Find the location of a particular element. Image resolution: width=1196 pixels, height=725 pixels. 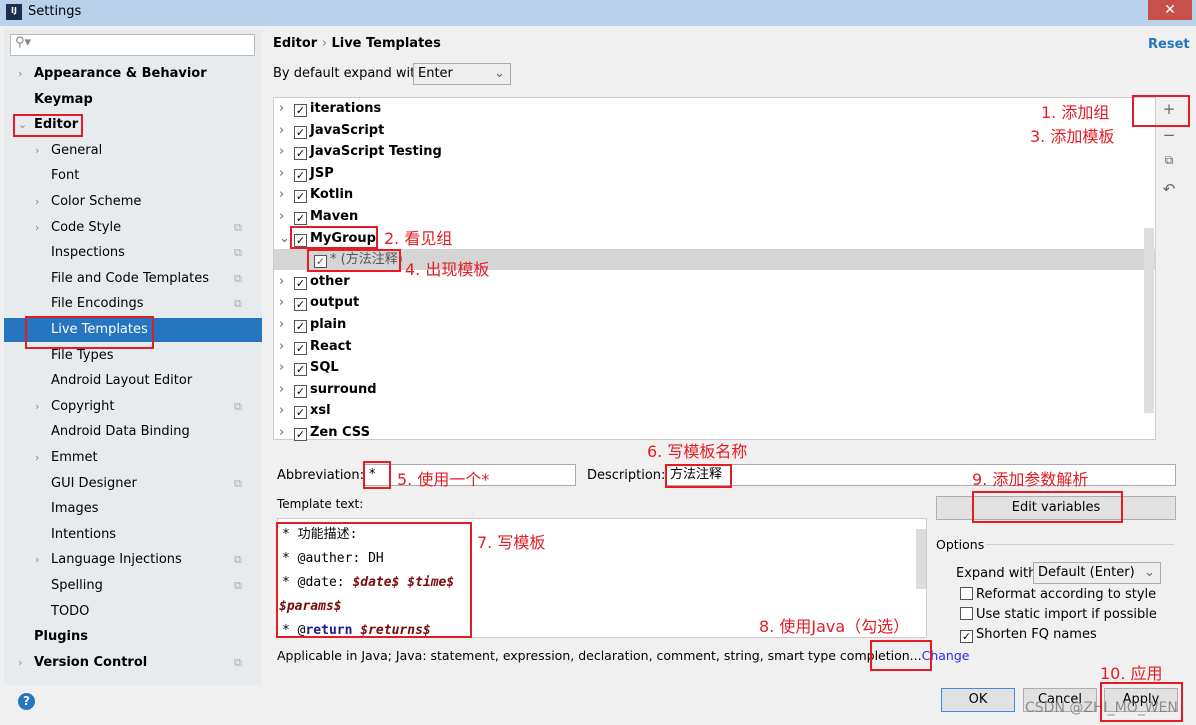

group-entry: ✓ output is located at coordinates (326, 302).